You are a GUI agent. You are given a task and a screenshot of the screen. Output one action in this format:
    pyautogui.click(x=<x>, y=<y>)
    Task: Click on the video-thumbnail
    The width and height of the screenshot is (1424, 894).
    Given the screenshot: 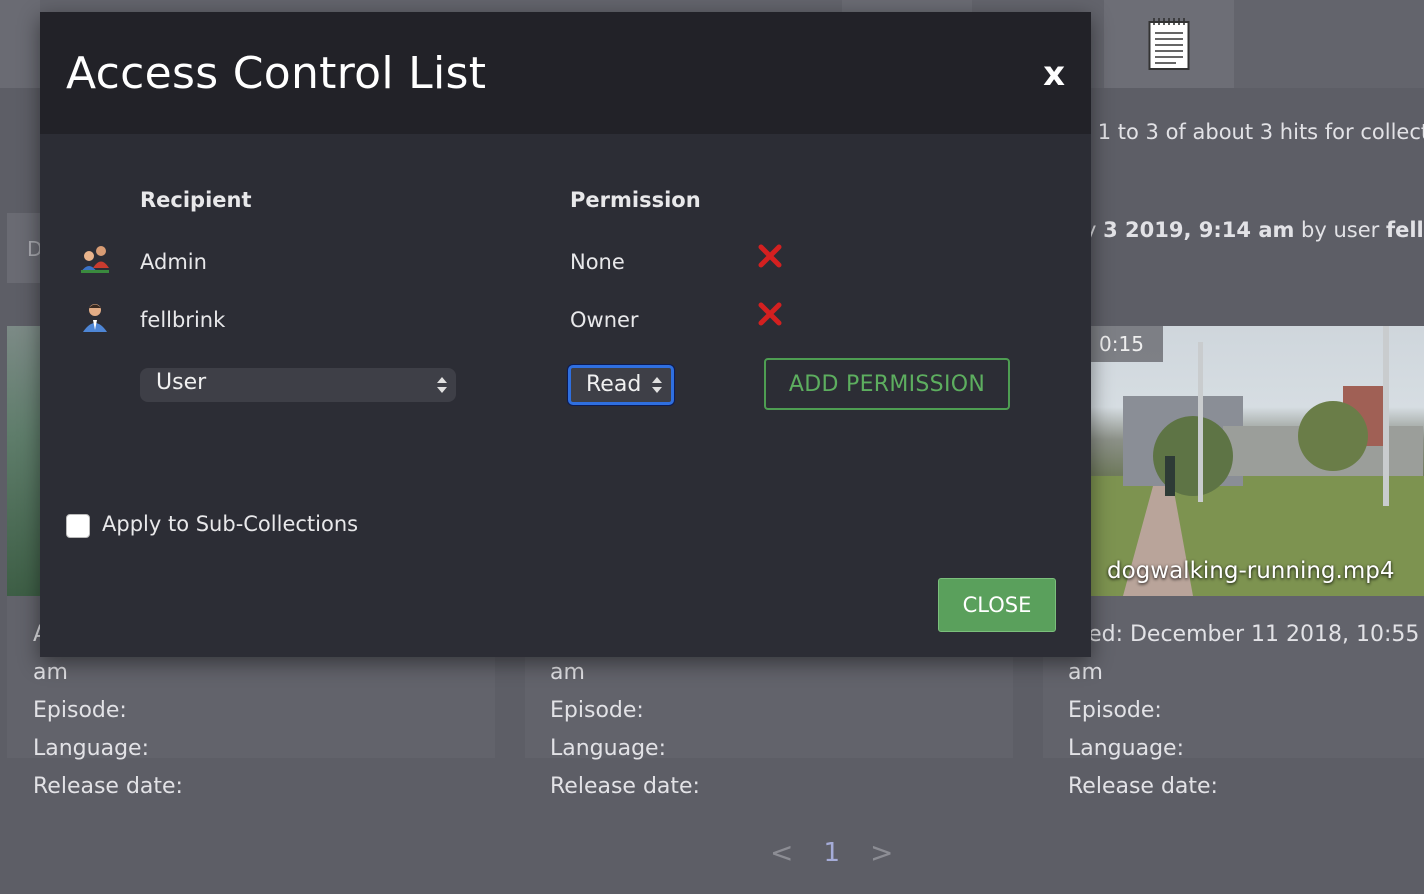 What is the action you would take?
    pyautogui.click(x=1233, y=461)
    